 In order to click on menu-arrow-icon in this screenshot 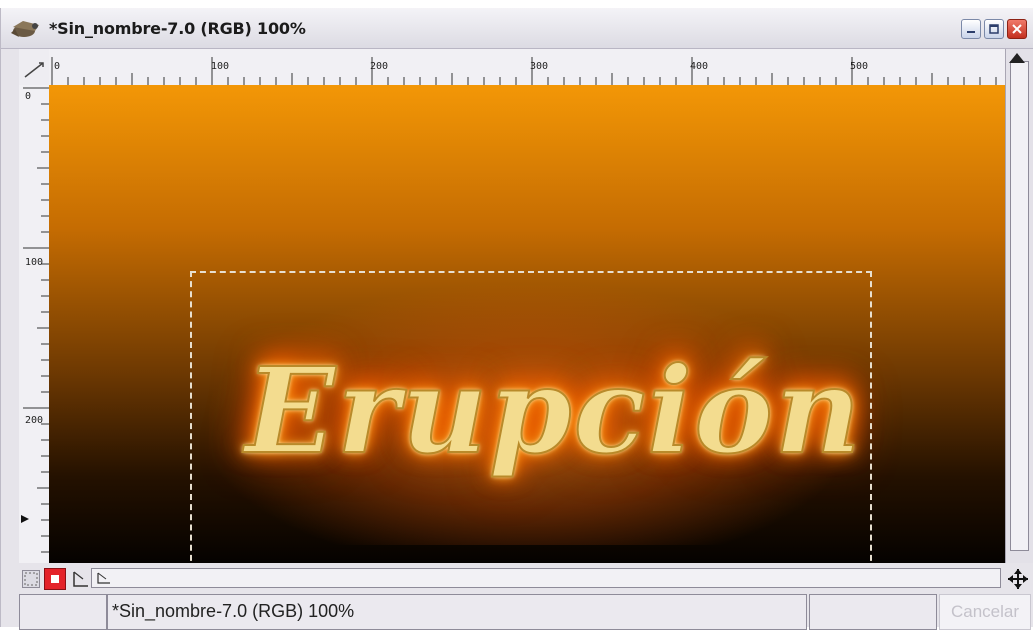, I will do `click(34, 70)`.